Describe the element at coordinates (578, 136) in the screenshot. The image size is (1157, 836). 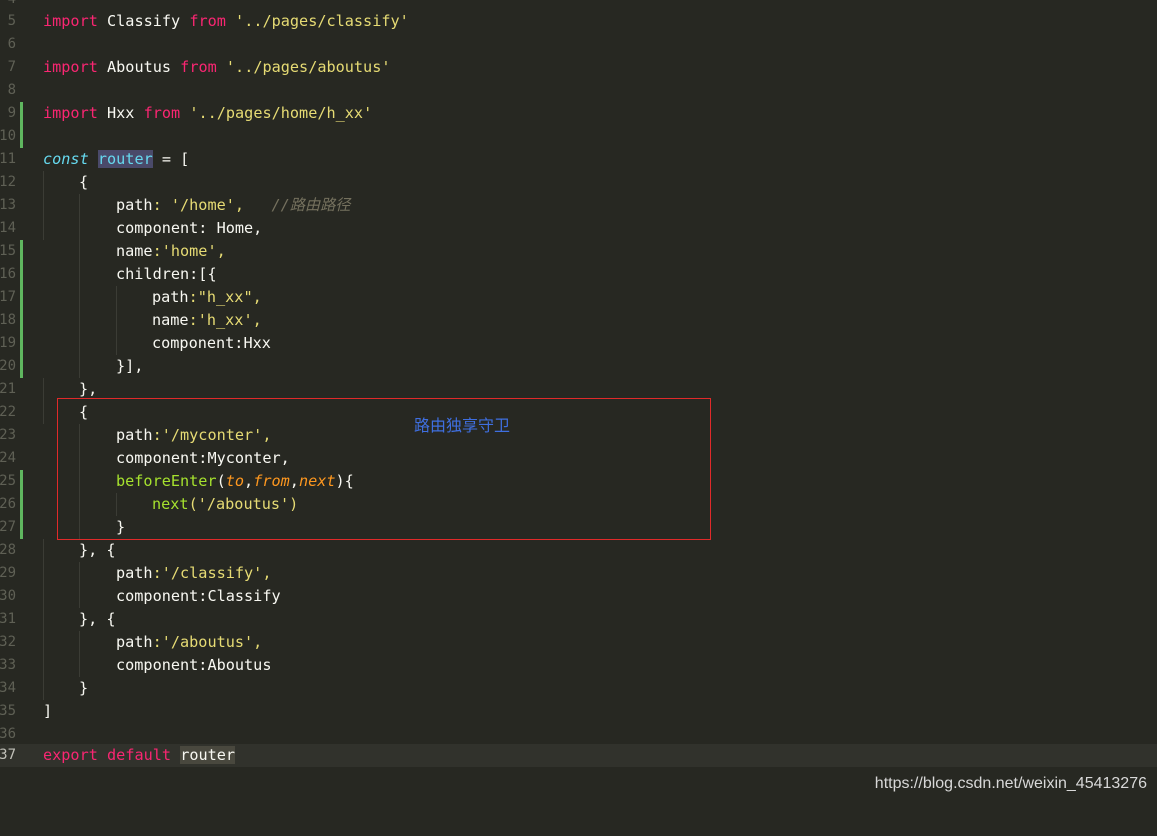
I see `code-line: 10` at that location.